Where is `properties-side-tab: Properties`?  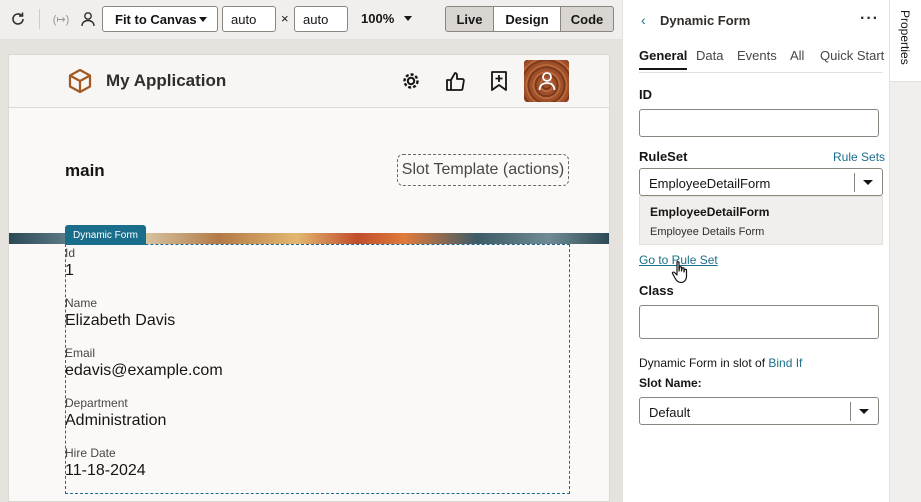
properties-side-tab: Properties is located at coordinates (905, 41).